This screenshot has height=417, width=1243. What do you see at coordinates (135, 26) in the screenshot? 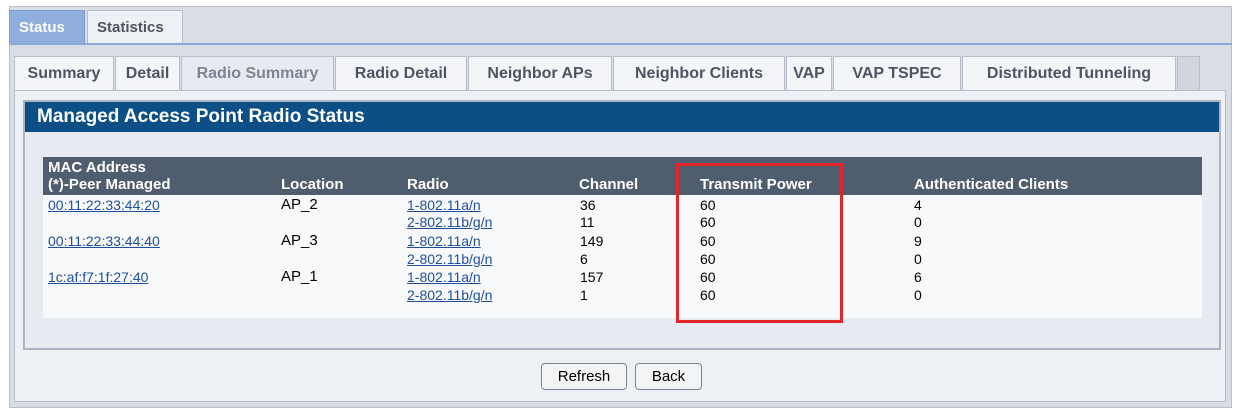
I see `tab-statistics: Statistics` at bounding box center [135, 26].